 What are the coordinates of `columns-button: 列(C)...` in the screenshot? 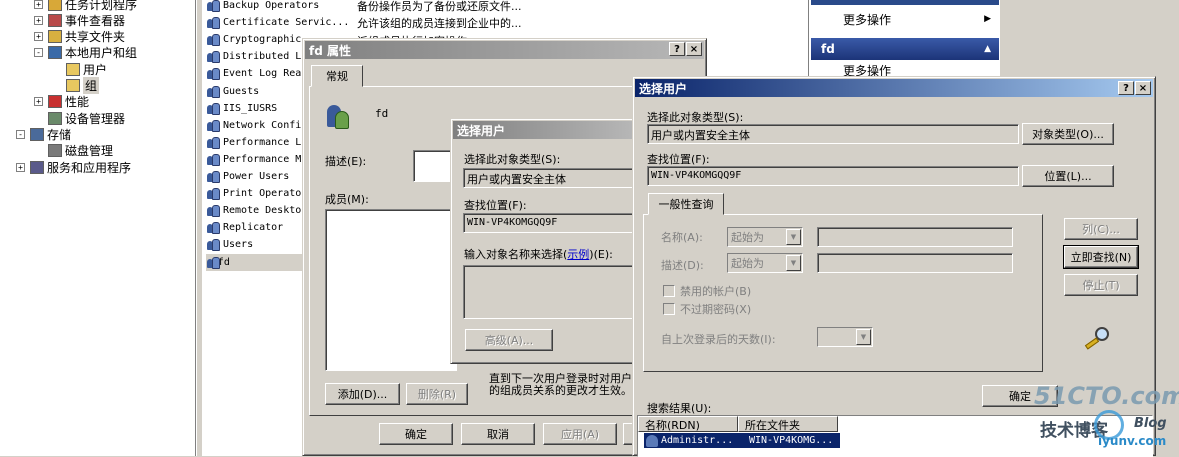 It's located at (1101, 229).